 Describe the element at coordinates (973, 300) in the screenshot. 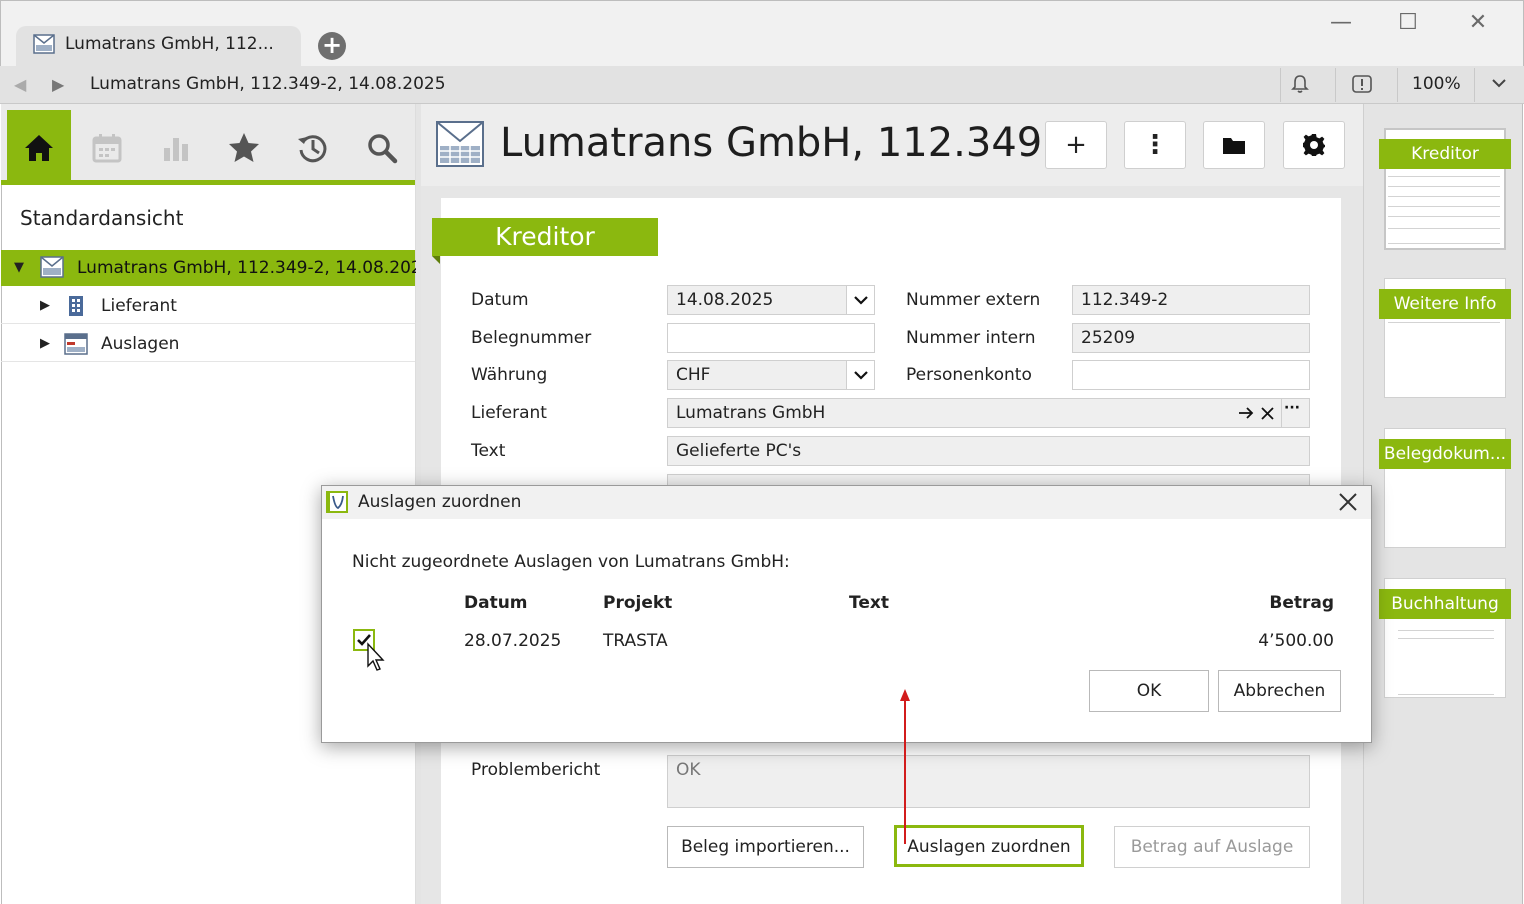

I see `nummer-extern-label: Nummer extern` at that location.